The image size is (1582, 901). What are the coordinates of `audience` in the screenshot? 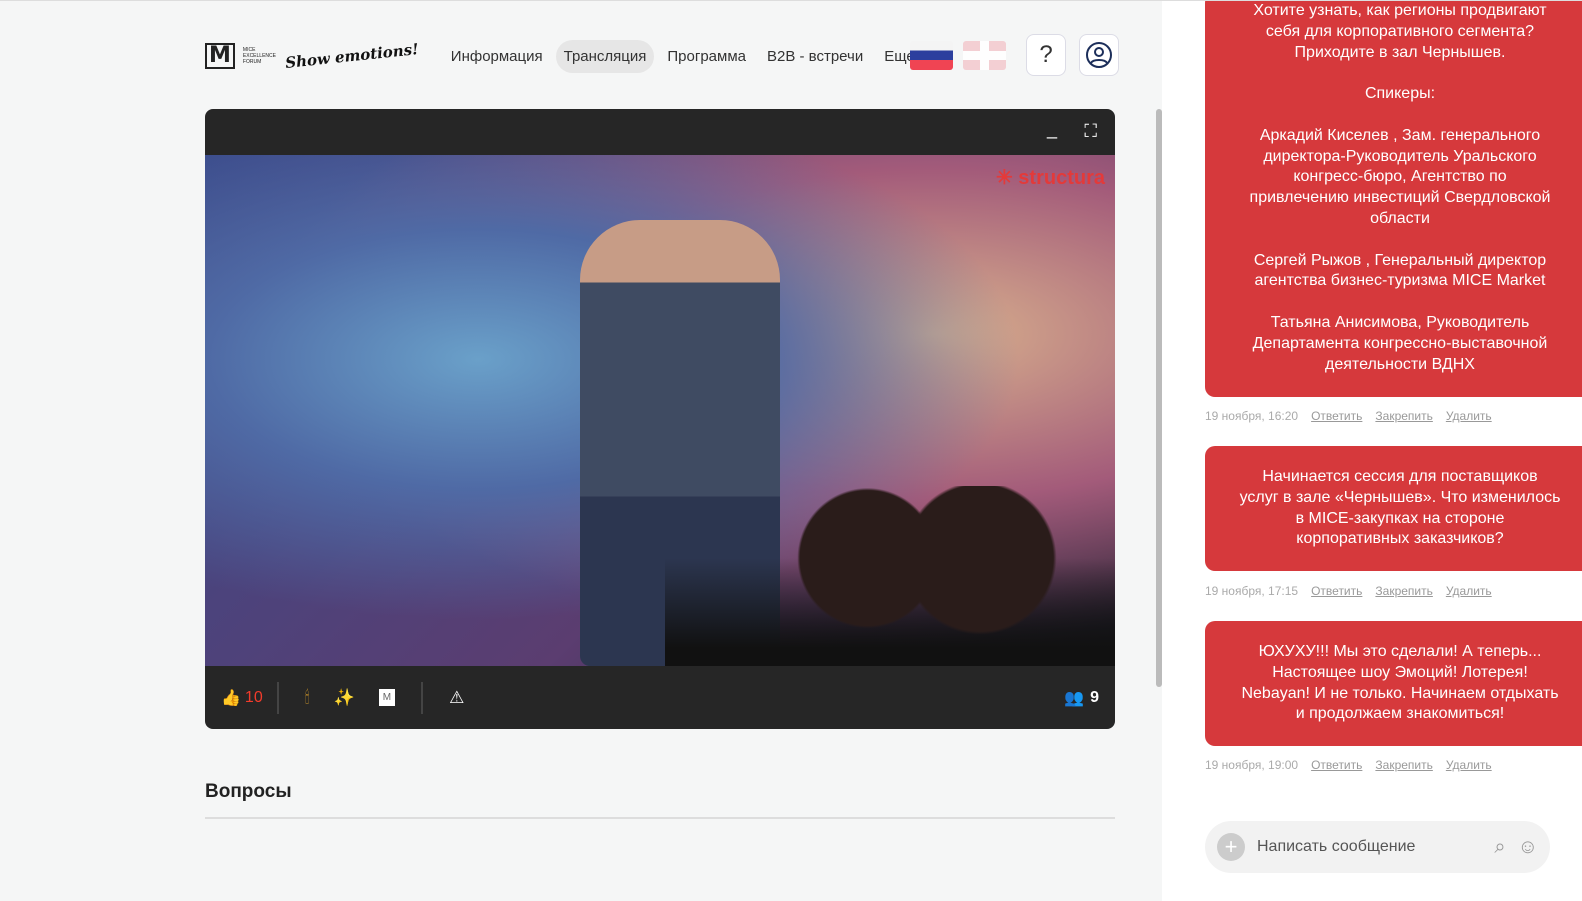 It's located at (890, 576).